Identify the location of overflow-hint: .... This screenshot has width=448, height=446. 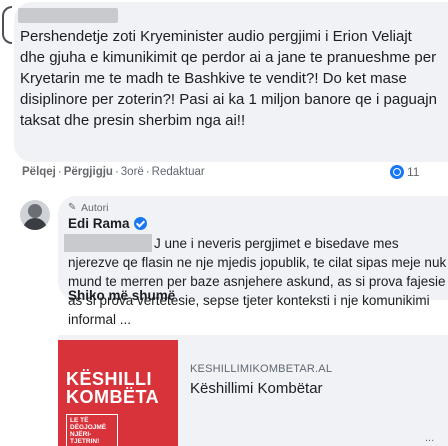
(430, 438).